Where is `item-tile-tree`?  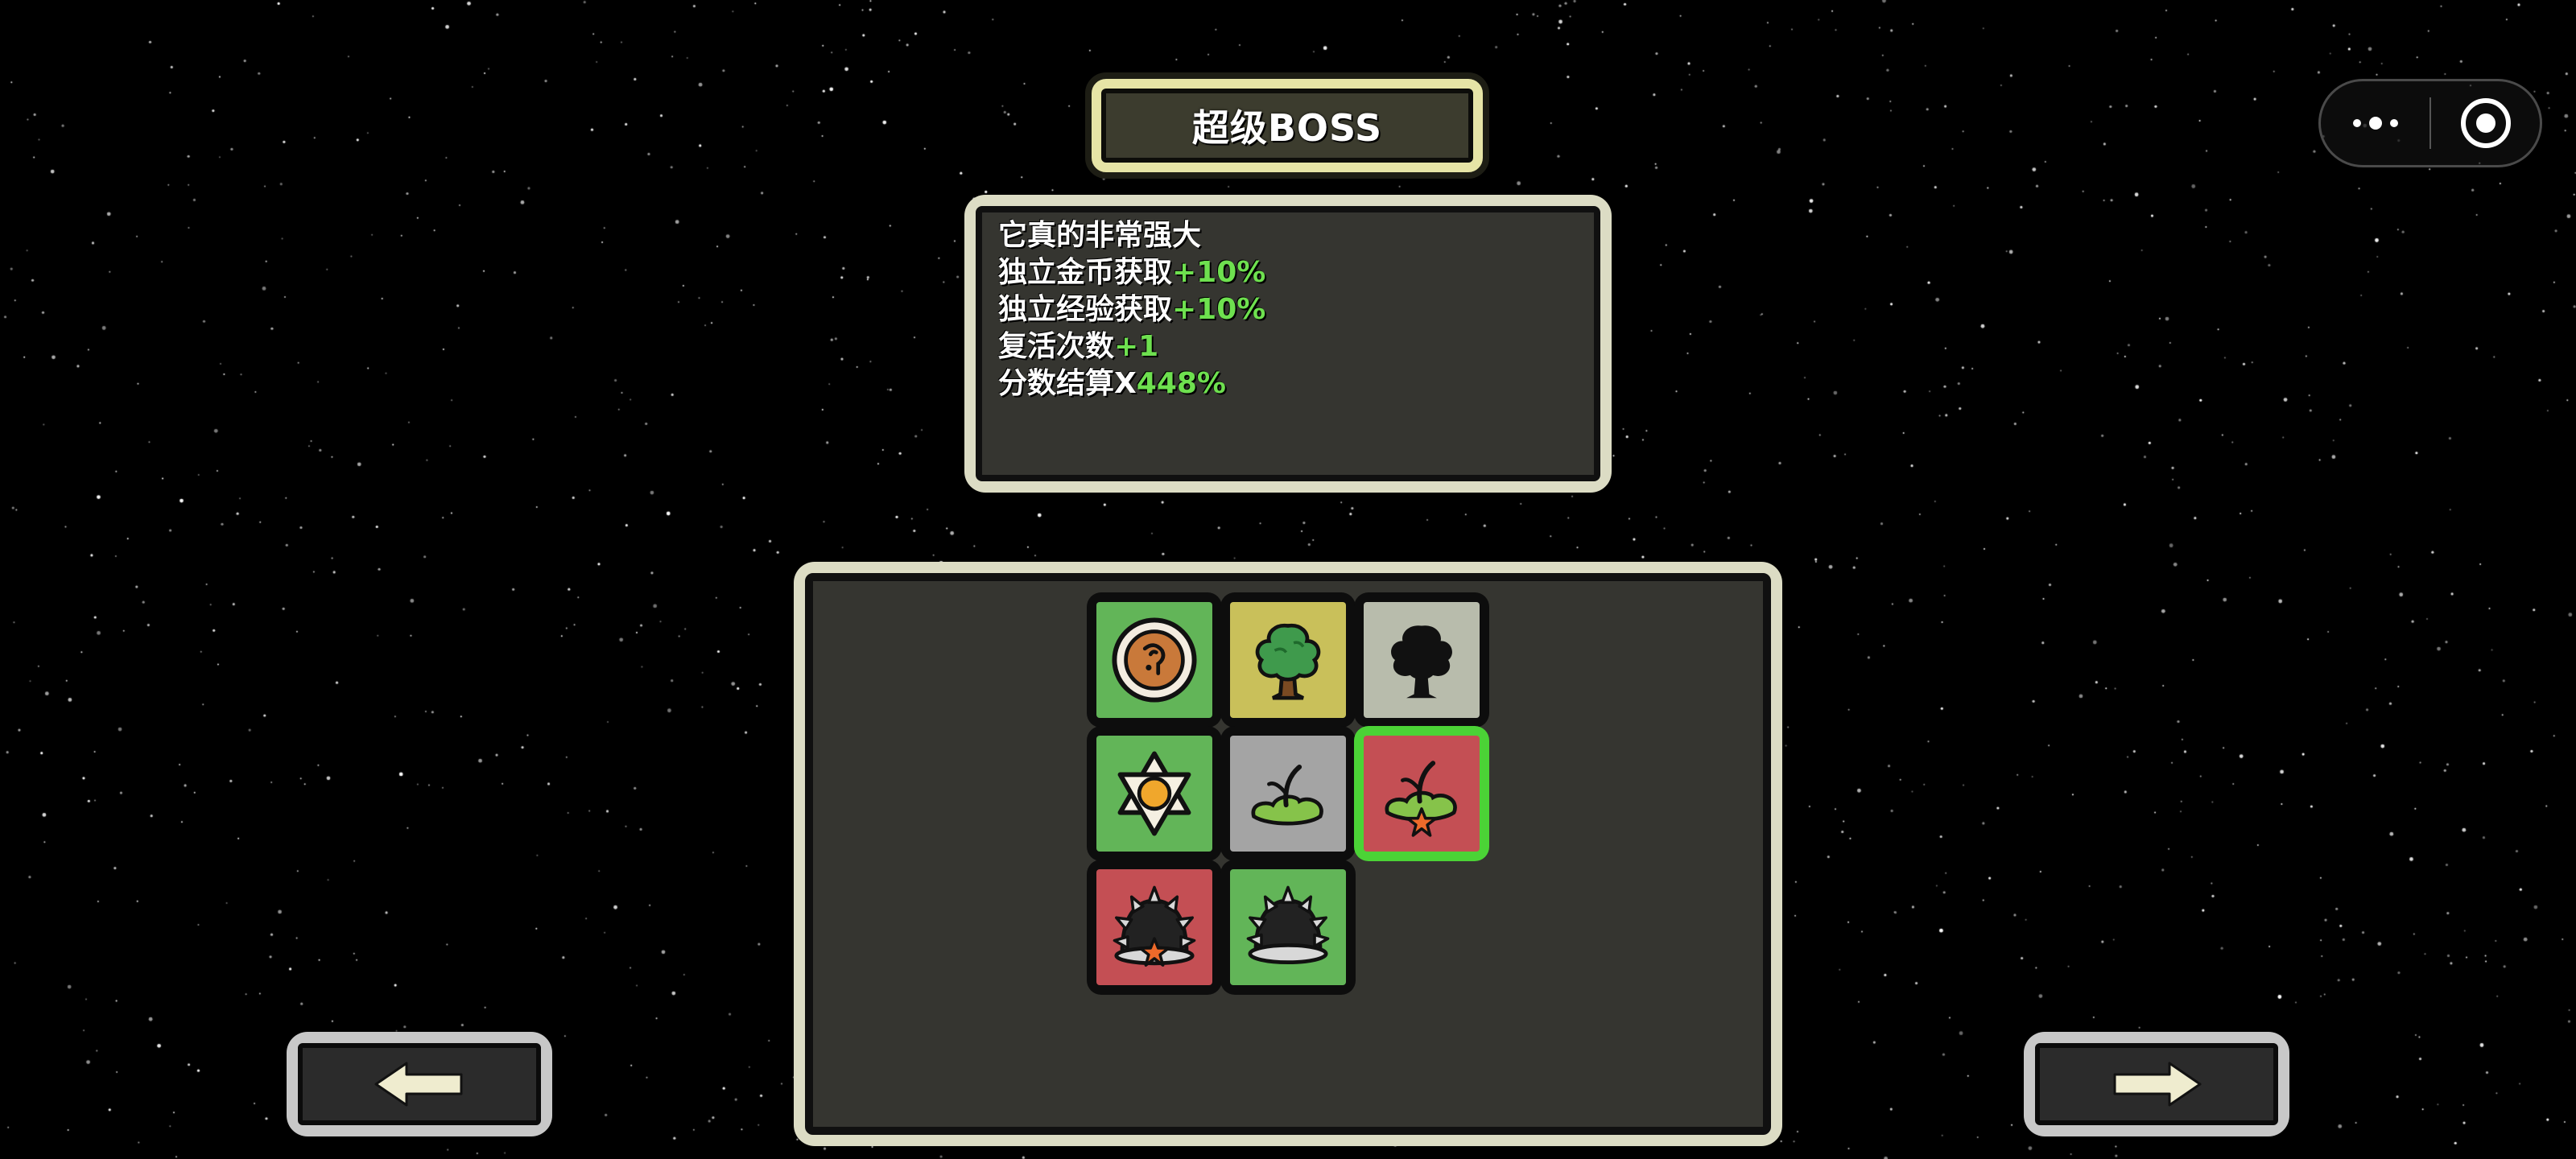 item-tile-tree is located at coordinates (1288, 660).